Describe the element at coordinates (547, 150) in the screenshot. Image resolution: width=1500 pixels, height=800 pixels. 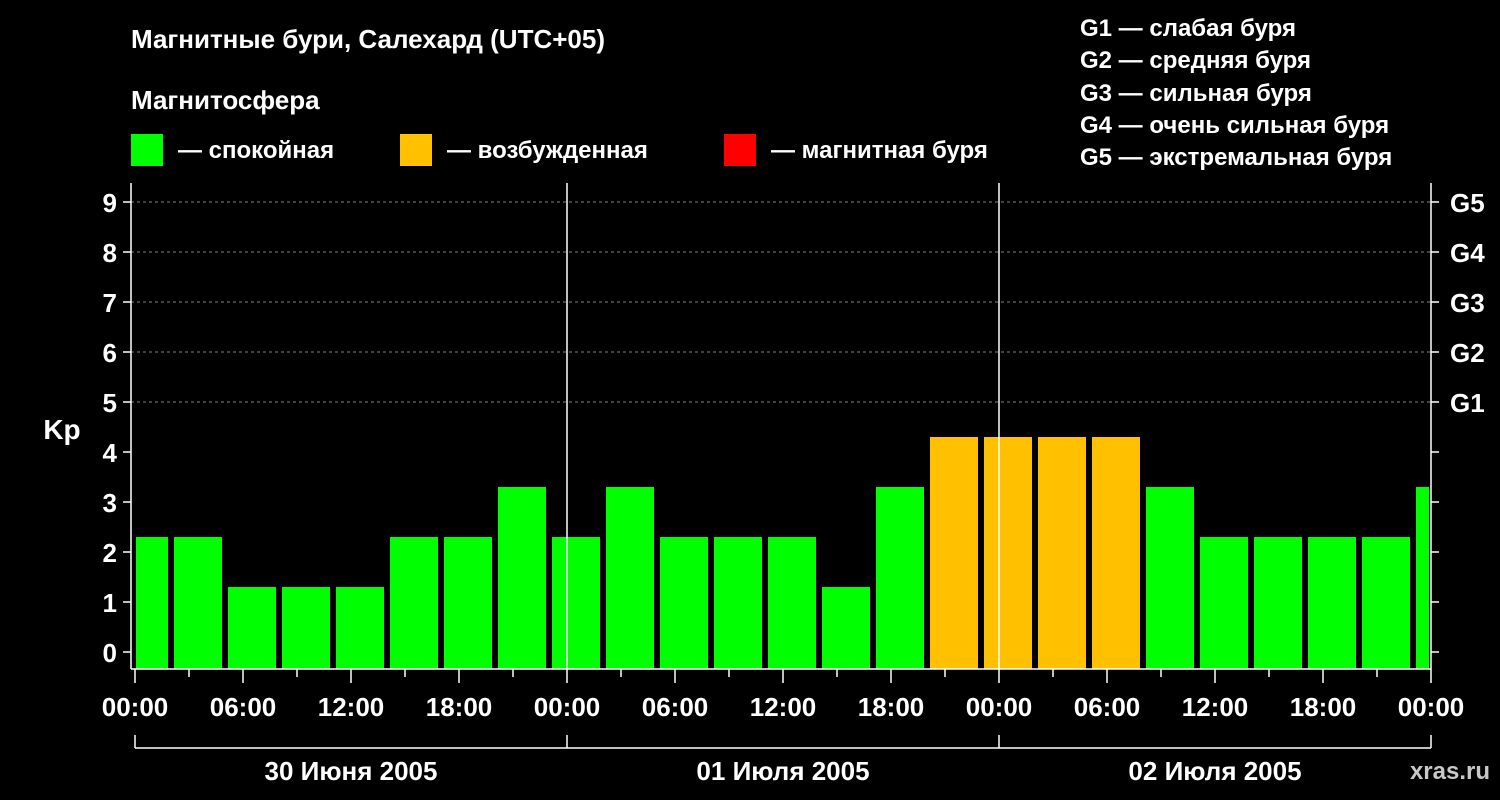
I see `legend-label-excited: — возбужденная` at that location.